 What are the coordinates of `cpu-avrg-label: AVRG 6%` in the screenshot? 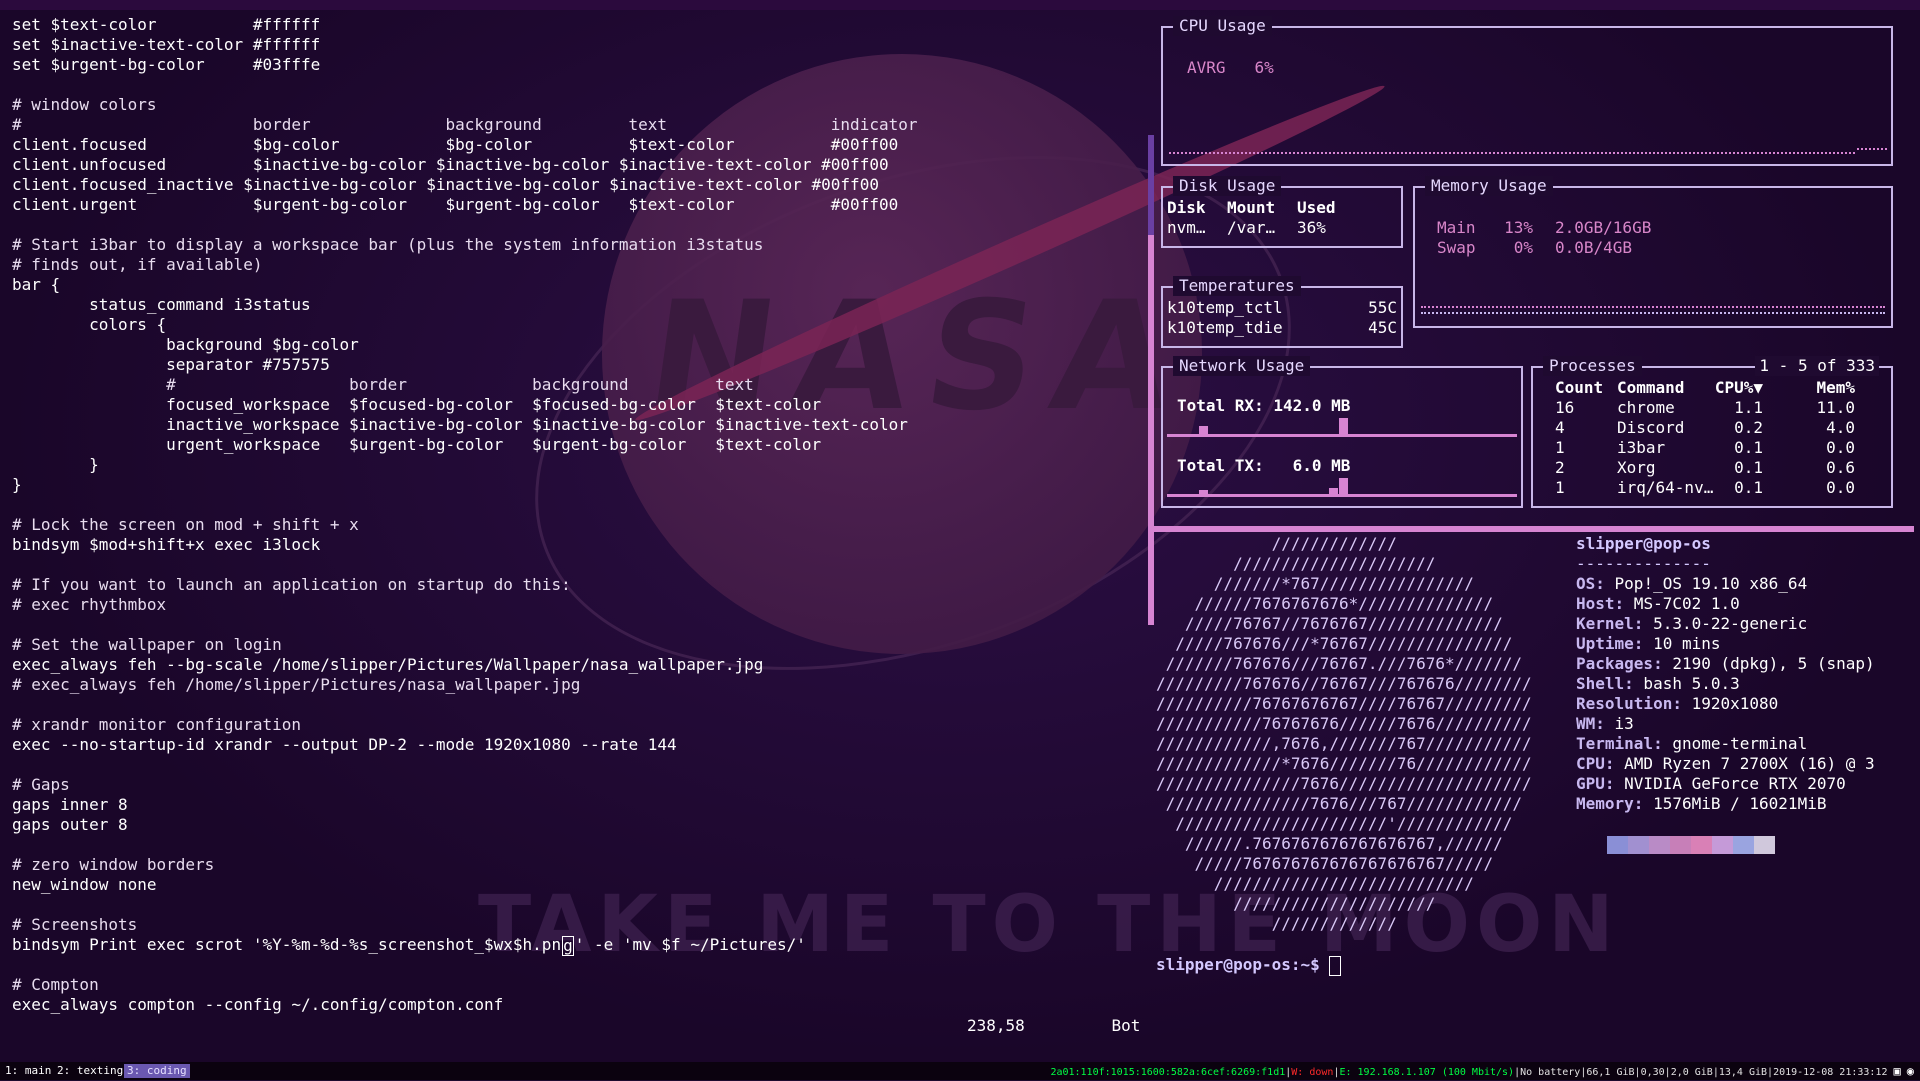 It's located at (1230, 67).